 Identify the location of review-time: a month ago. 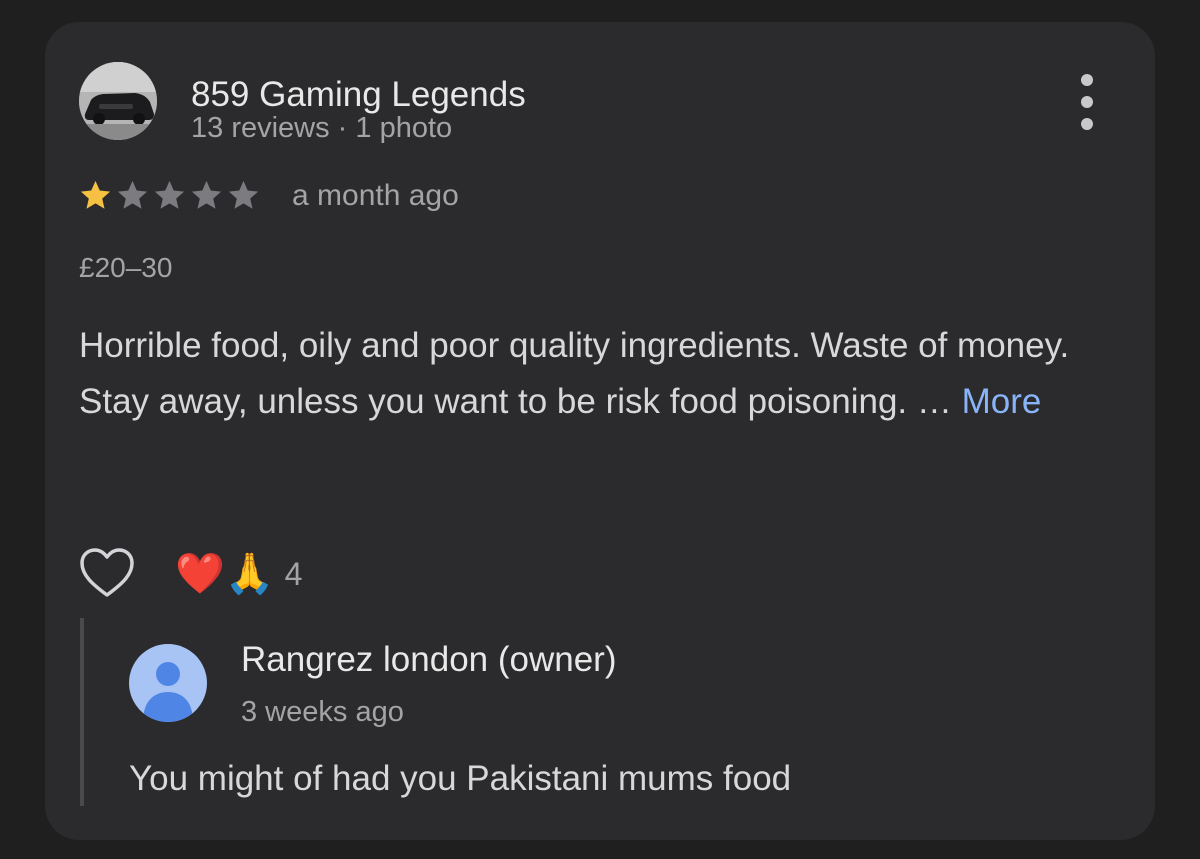
(375, 195).